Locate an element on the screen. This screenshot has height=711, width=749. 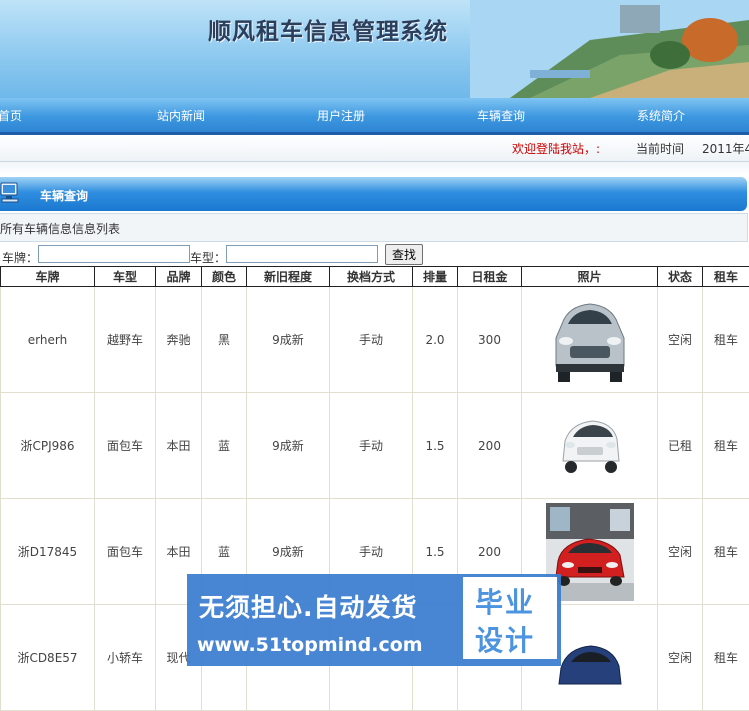
search-button: 查找 is located at coordinates (404, 254).